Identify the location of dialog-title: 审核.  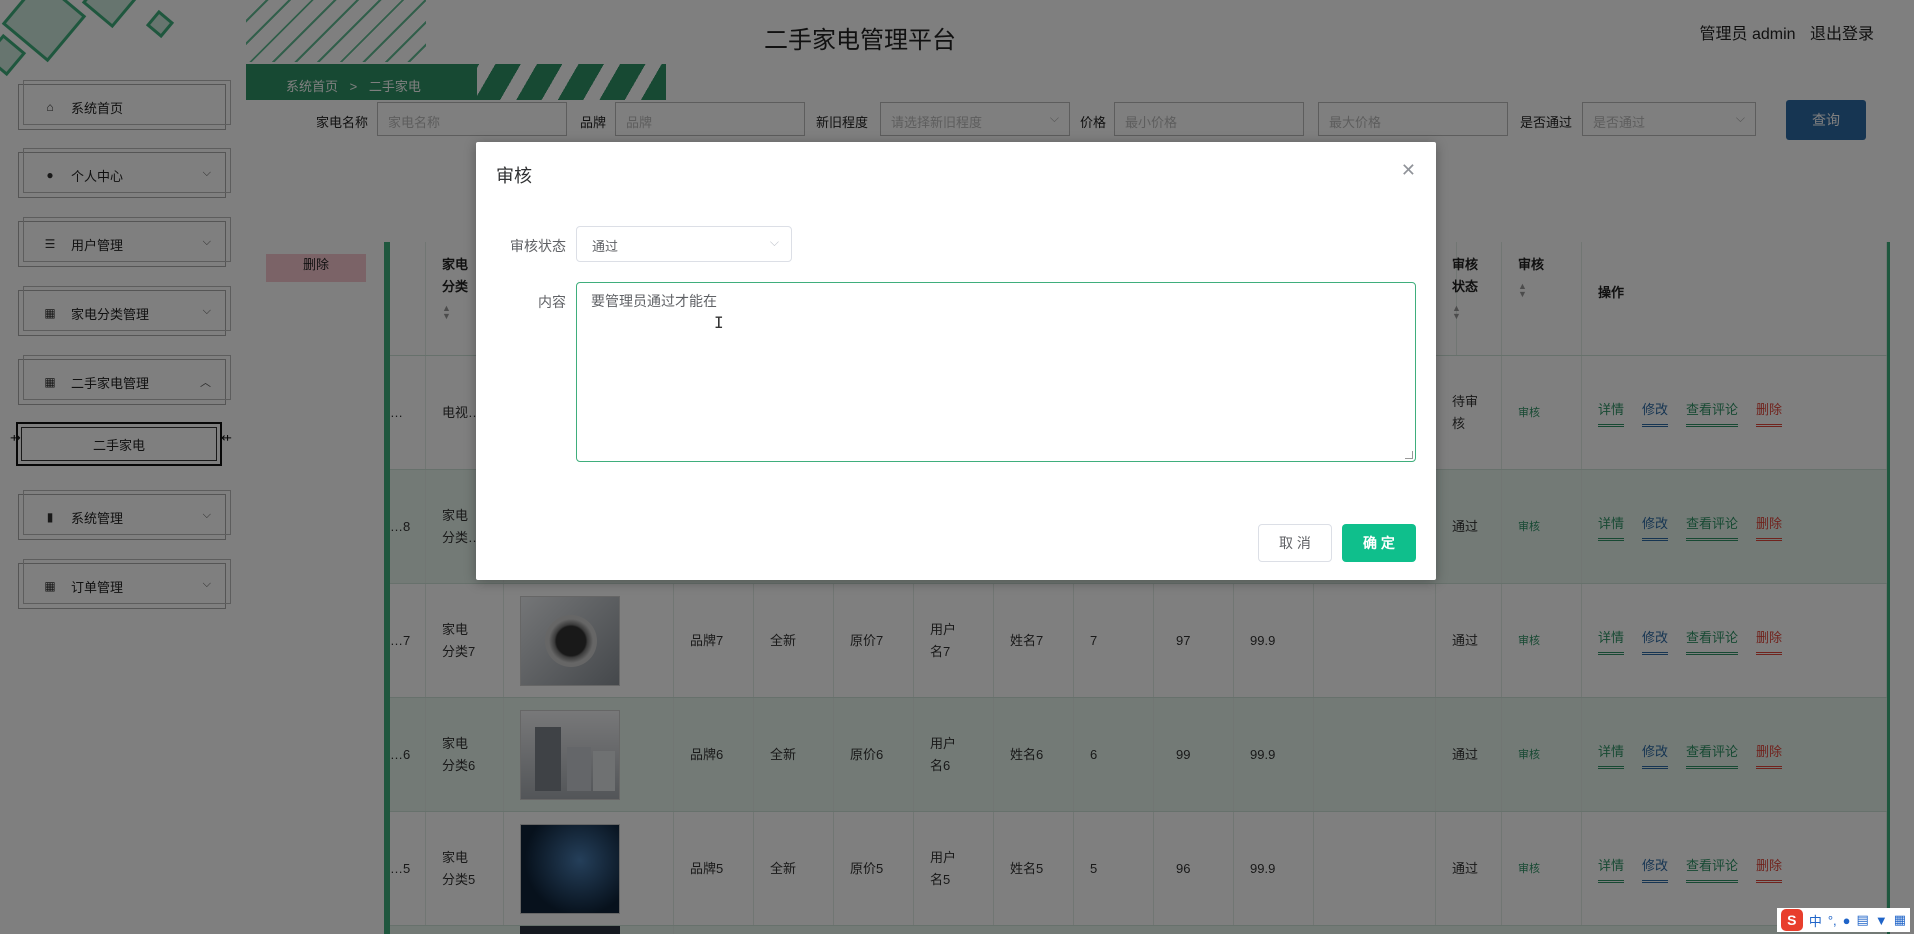
(514, 176).